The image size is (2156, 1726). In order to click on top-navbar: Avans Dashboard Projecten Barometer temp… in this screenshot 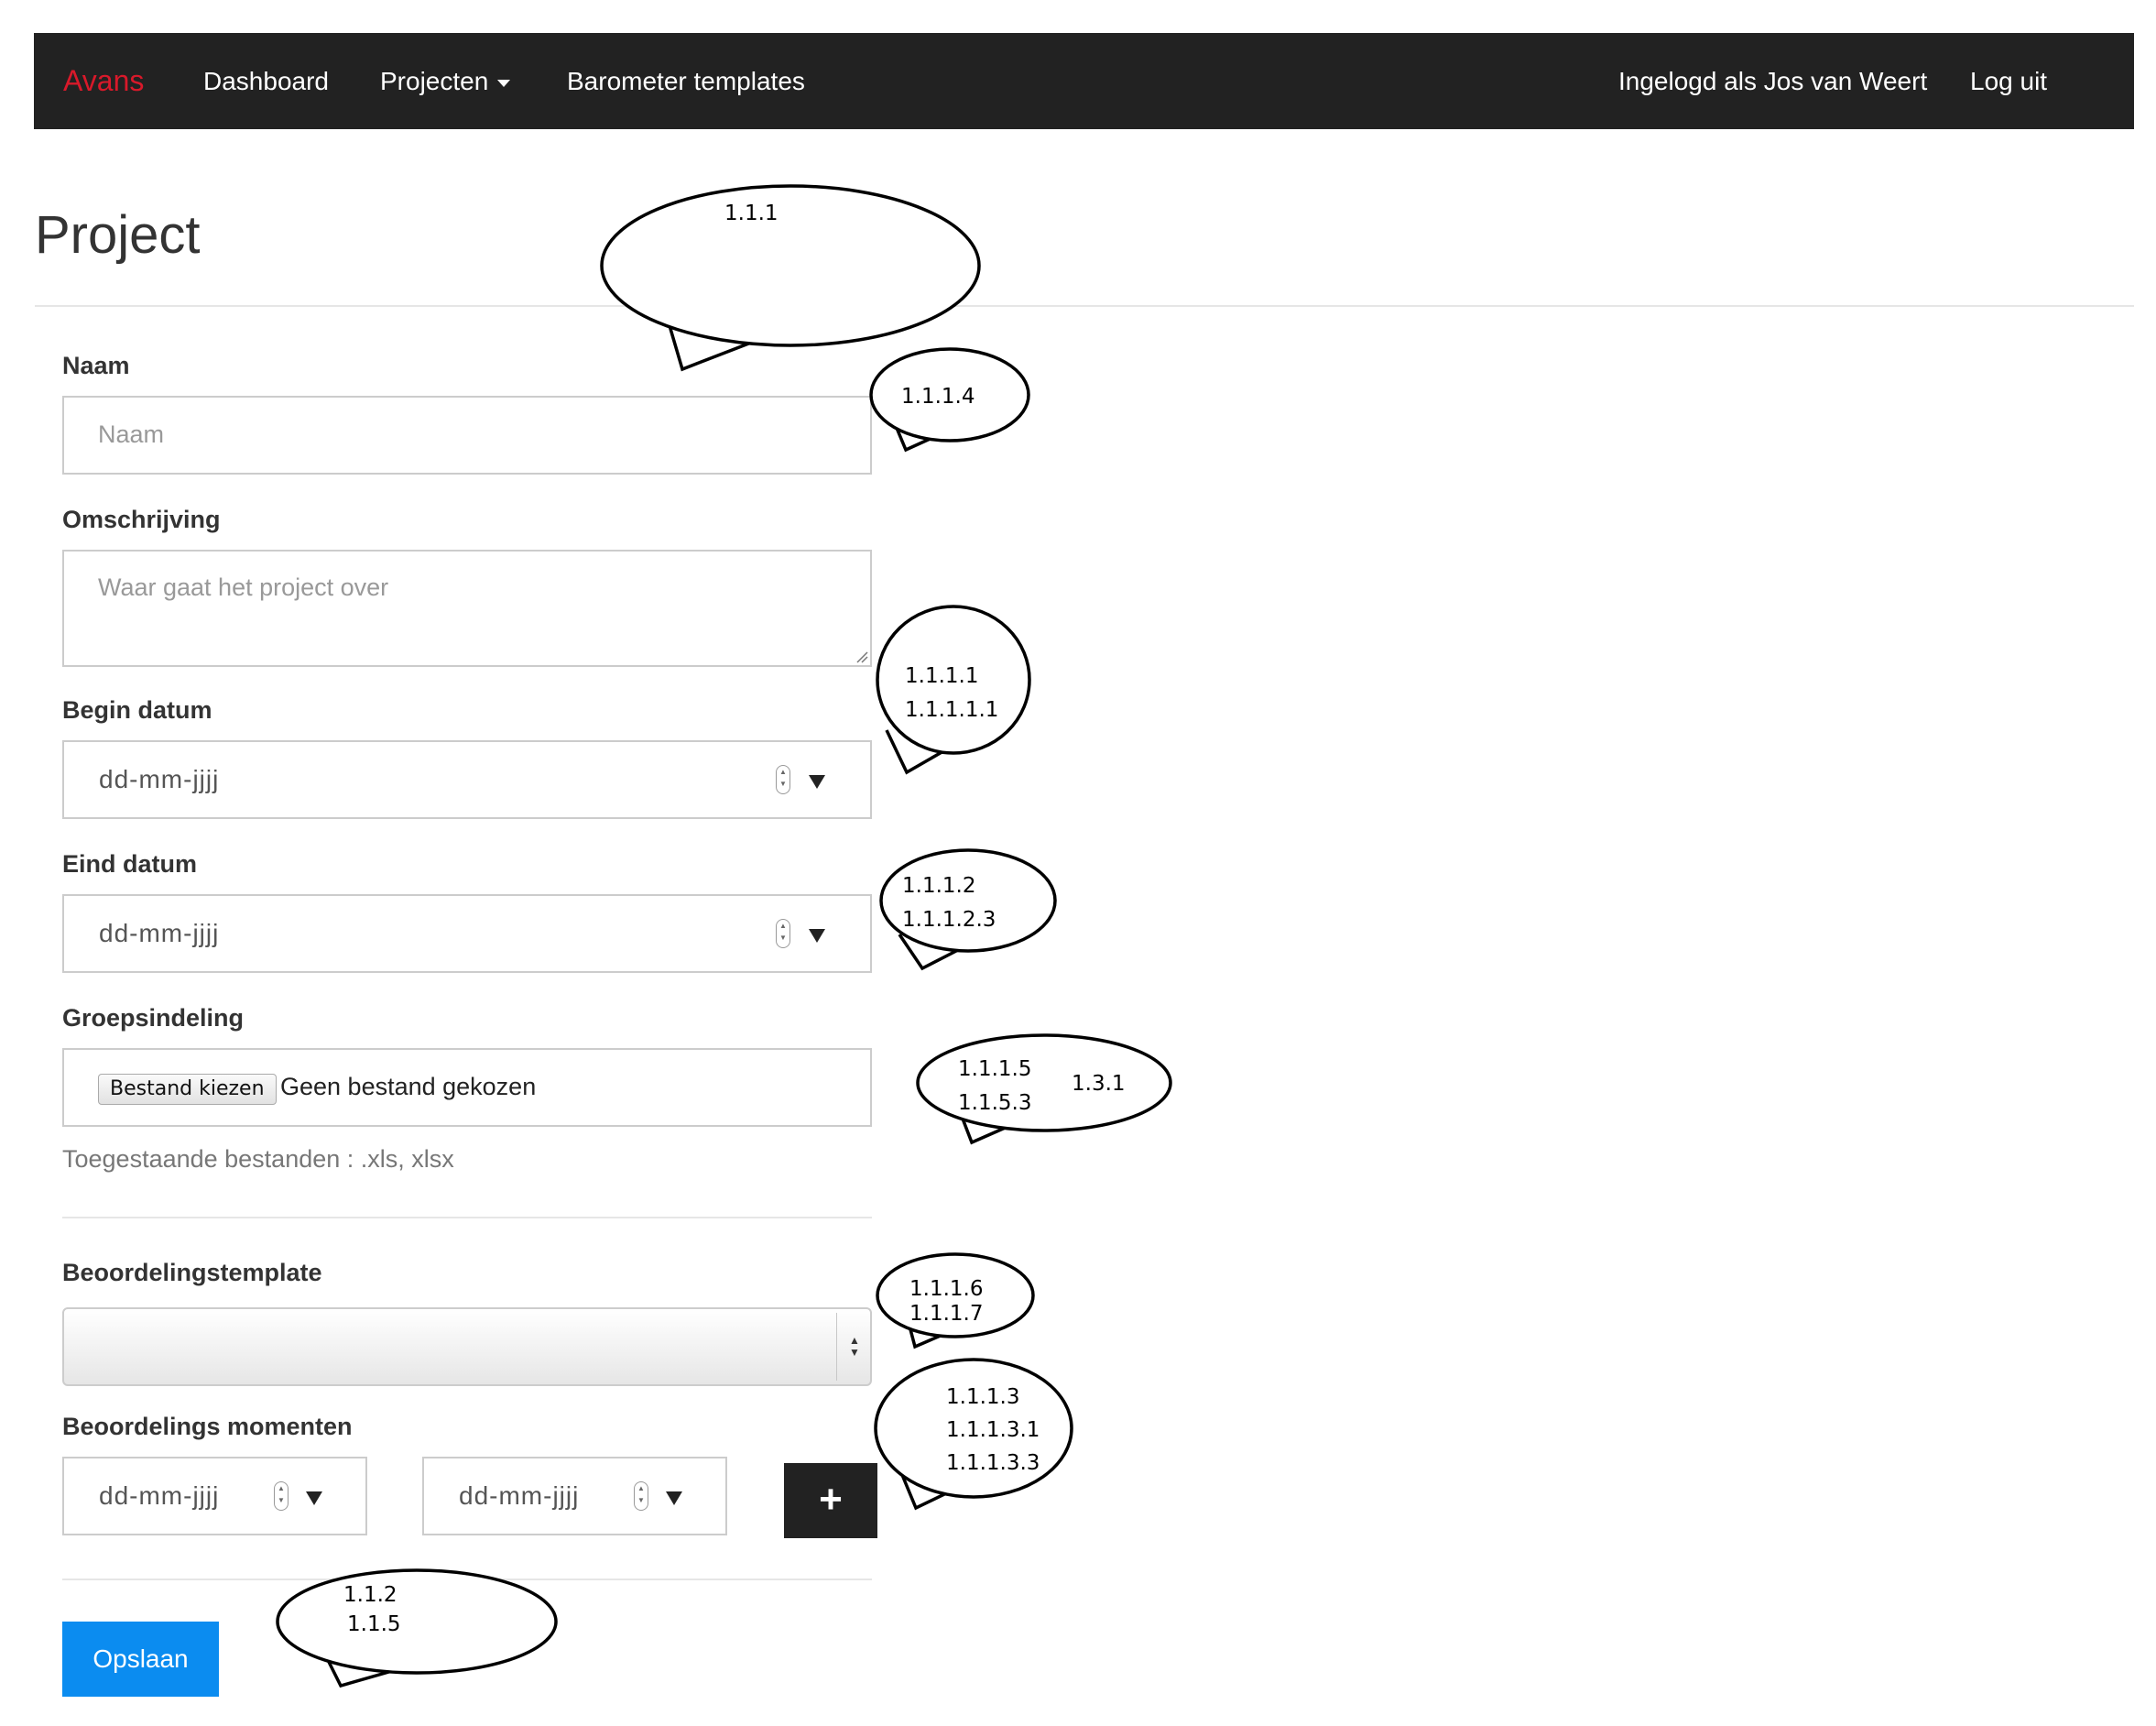, I will do `click(1084, 81)`.